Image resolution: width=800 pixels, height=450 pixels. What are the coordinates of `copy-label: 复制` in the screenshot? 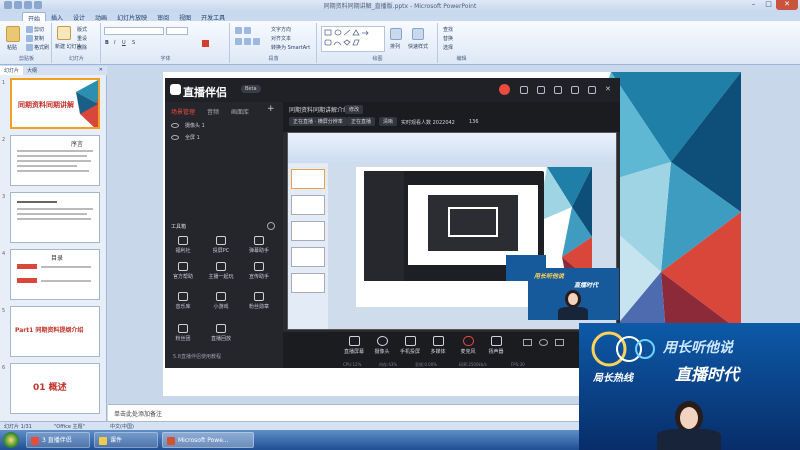 It's located at (39, 38).